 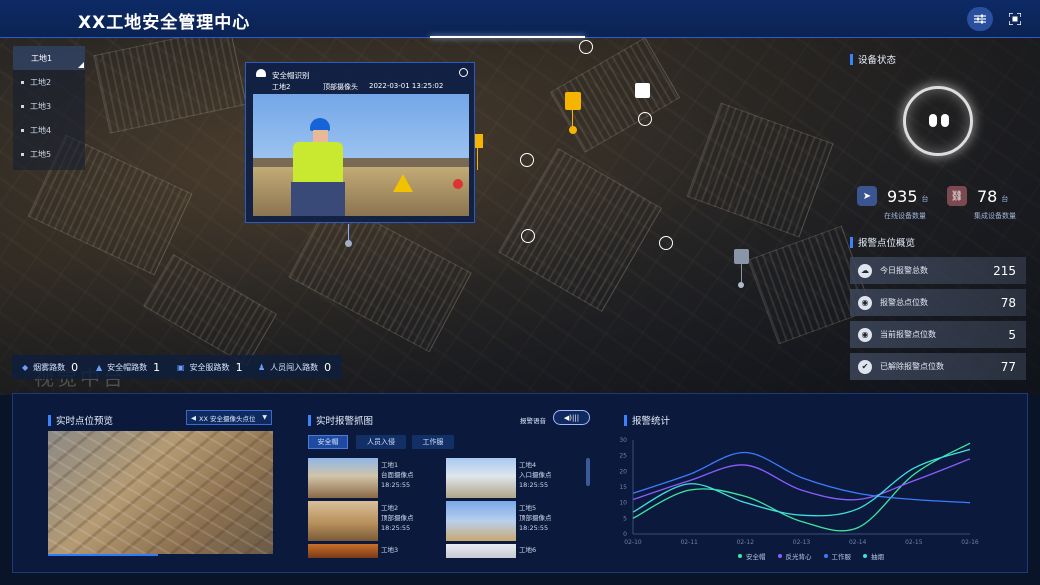 I want to click on alarm-marker-edge, so click(x=478, y=141).